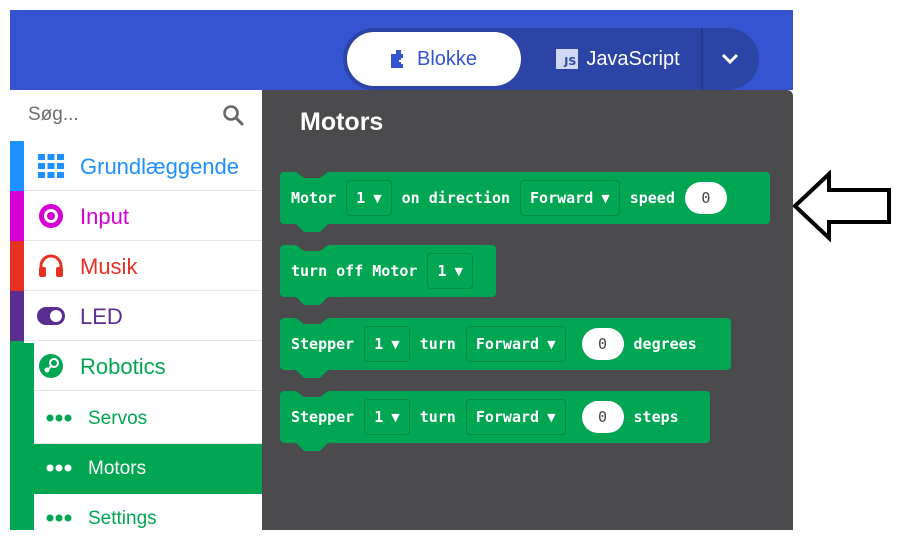 This screenshot has height=544, width=898. I want to click on blocks-button: Blokke, so click(434, 59).